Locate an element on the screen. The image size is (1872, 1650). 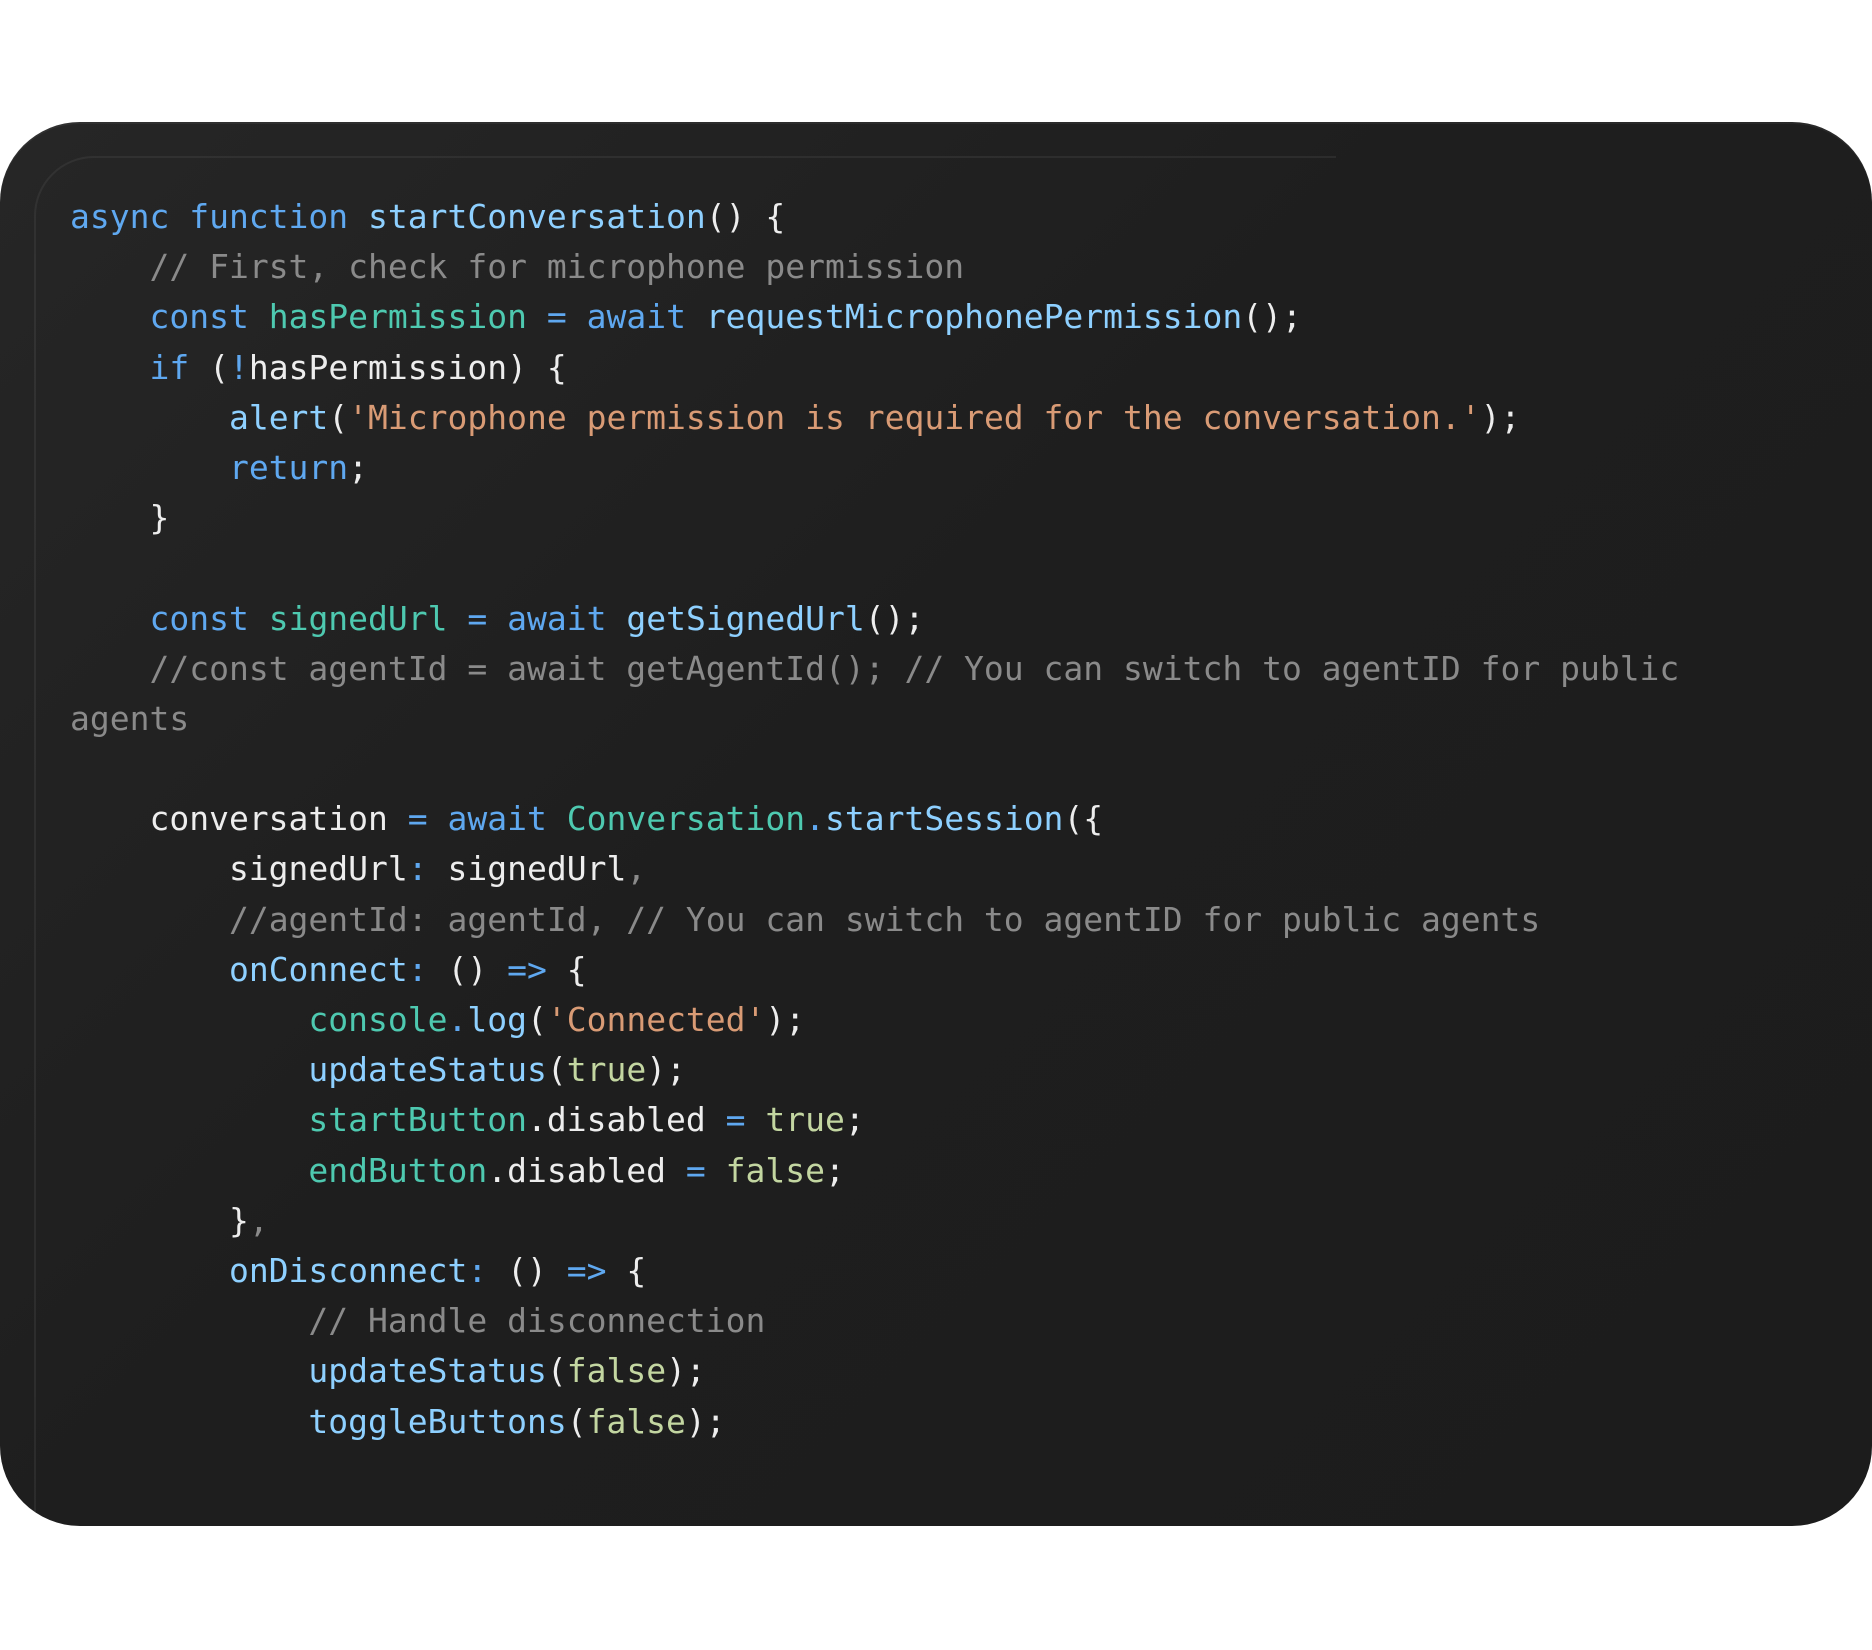
code-line: async function startConversation() { is located at coordinates (940, 217).